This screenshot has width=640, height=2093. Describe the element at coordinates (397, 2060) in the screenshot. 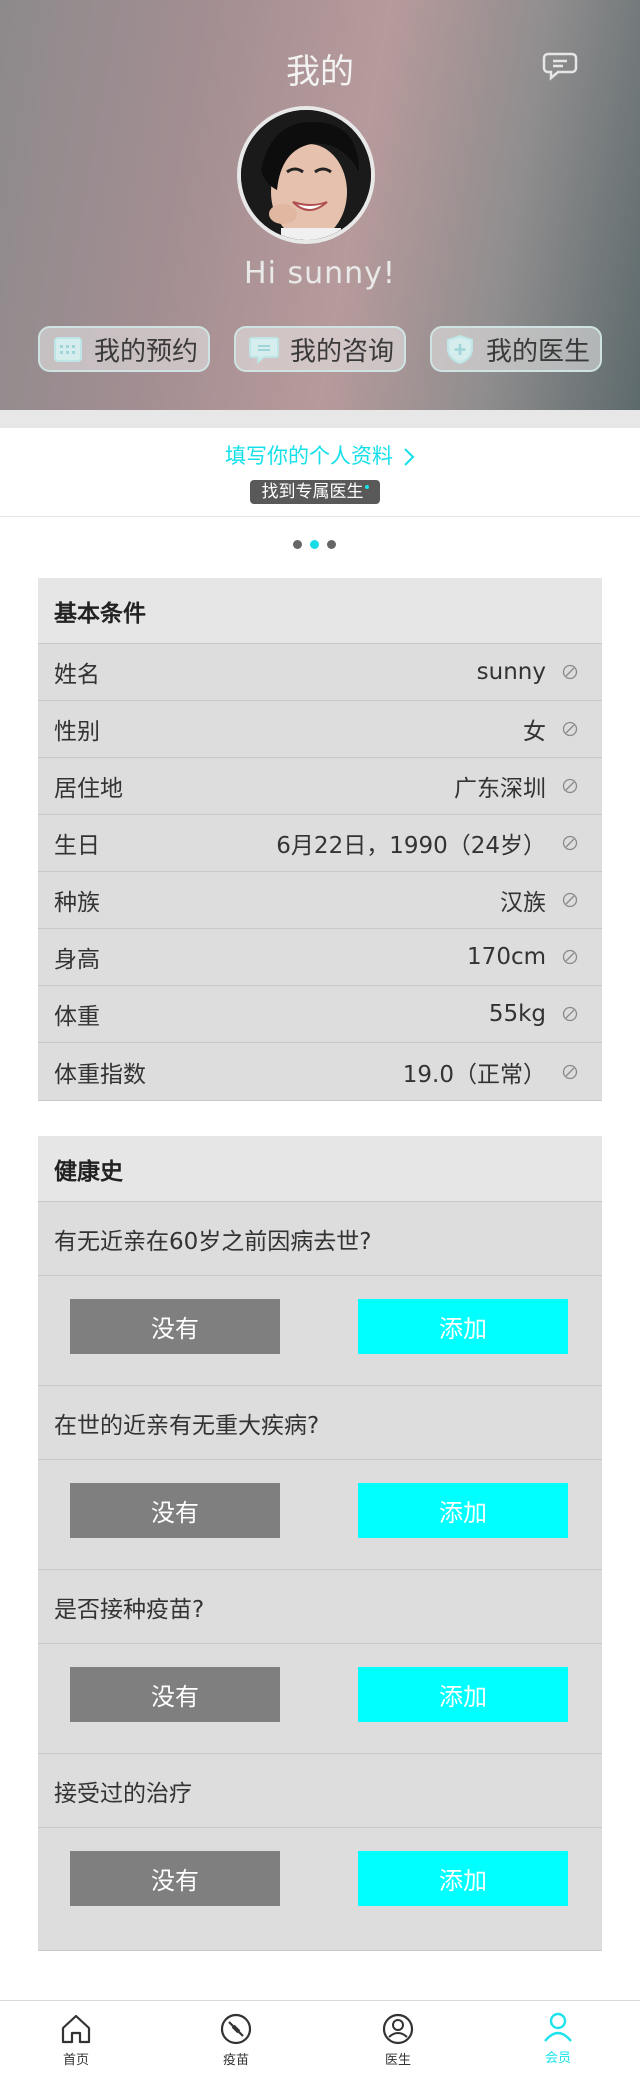

I see `tab-label: 医生` at that location.